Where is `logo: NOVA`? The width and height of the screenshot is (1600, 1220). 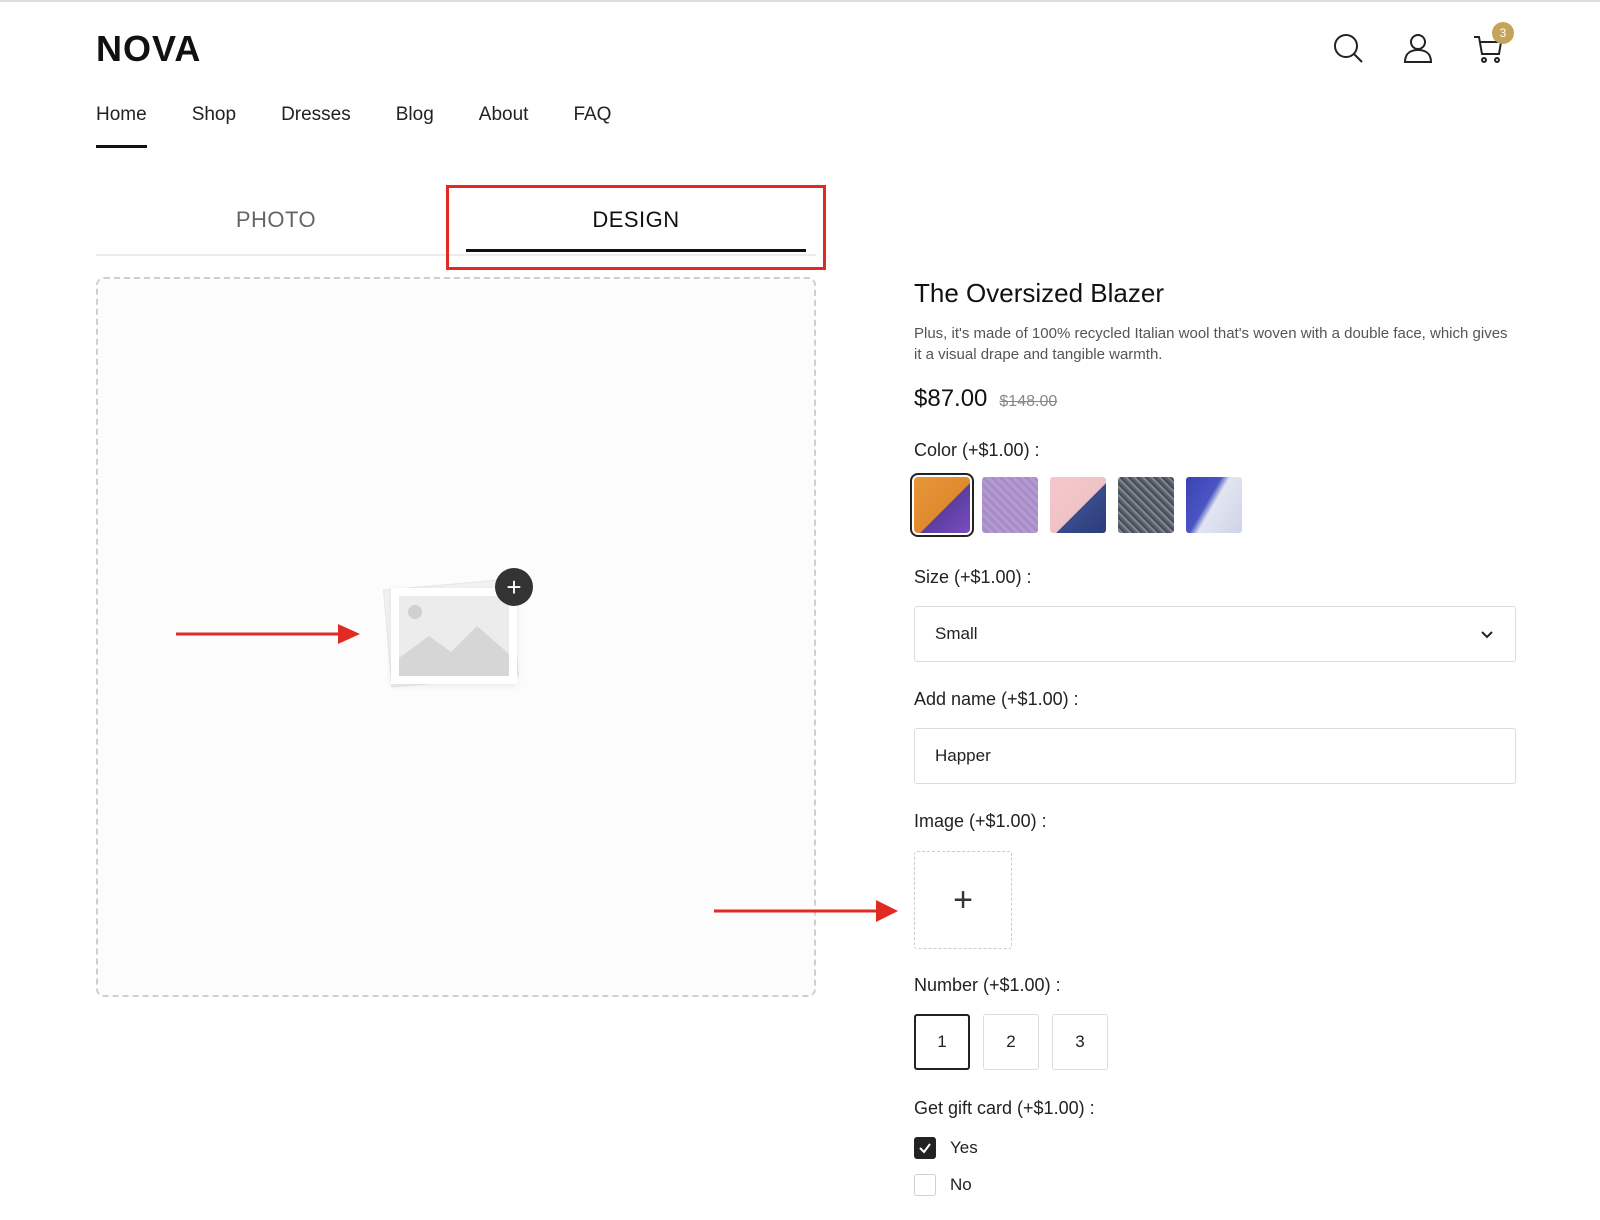 logo: NOVA is located at coordinates (148, 49).